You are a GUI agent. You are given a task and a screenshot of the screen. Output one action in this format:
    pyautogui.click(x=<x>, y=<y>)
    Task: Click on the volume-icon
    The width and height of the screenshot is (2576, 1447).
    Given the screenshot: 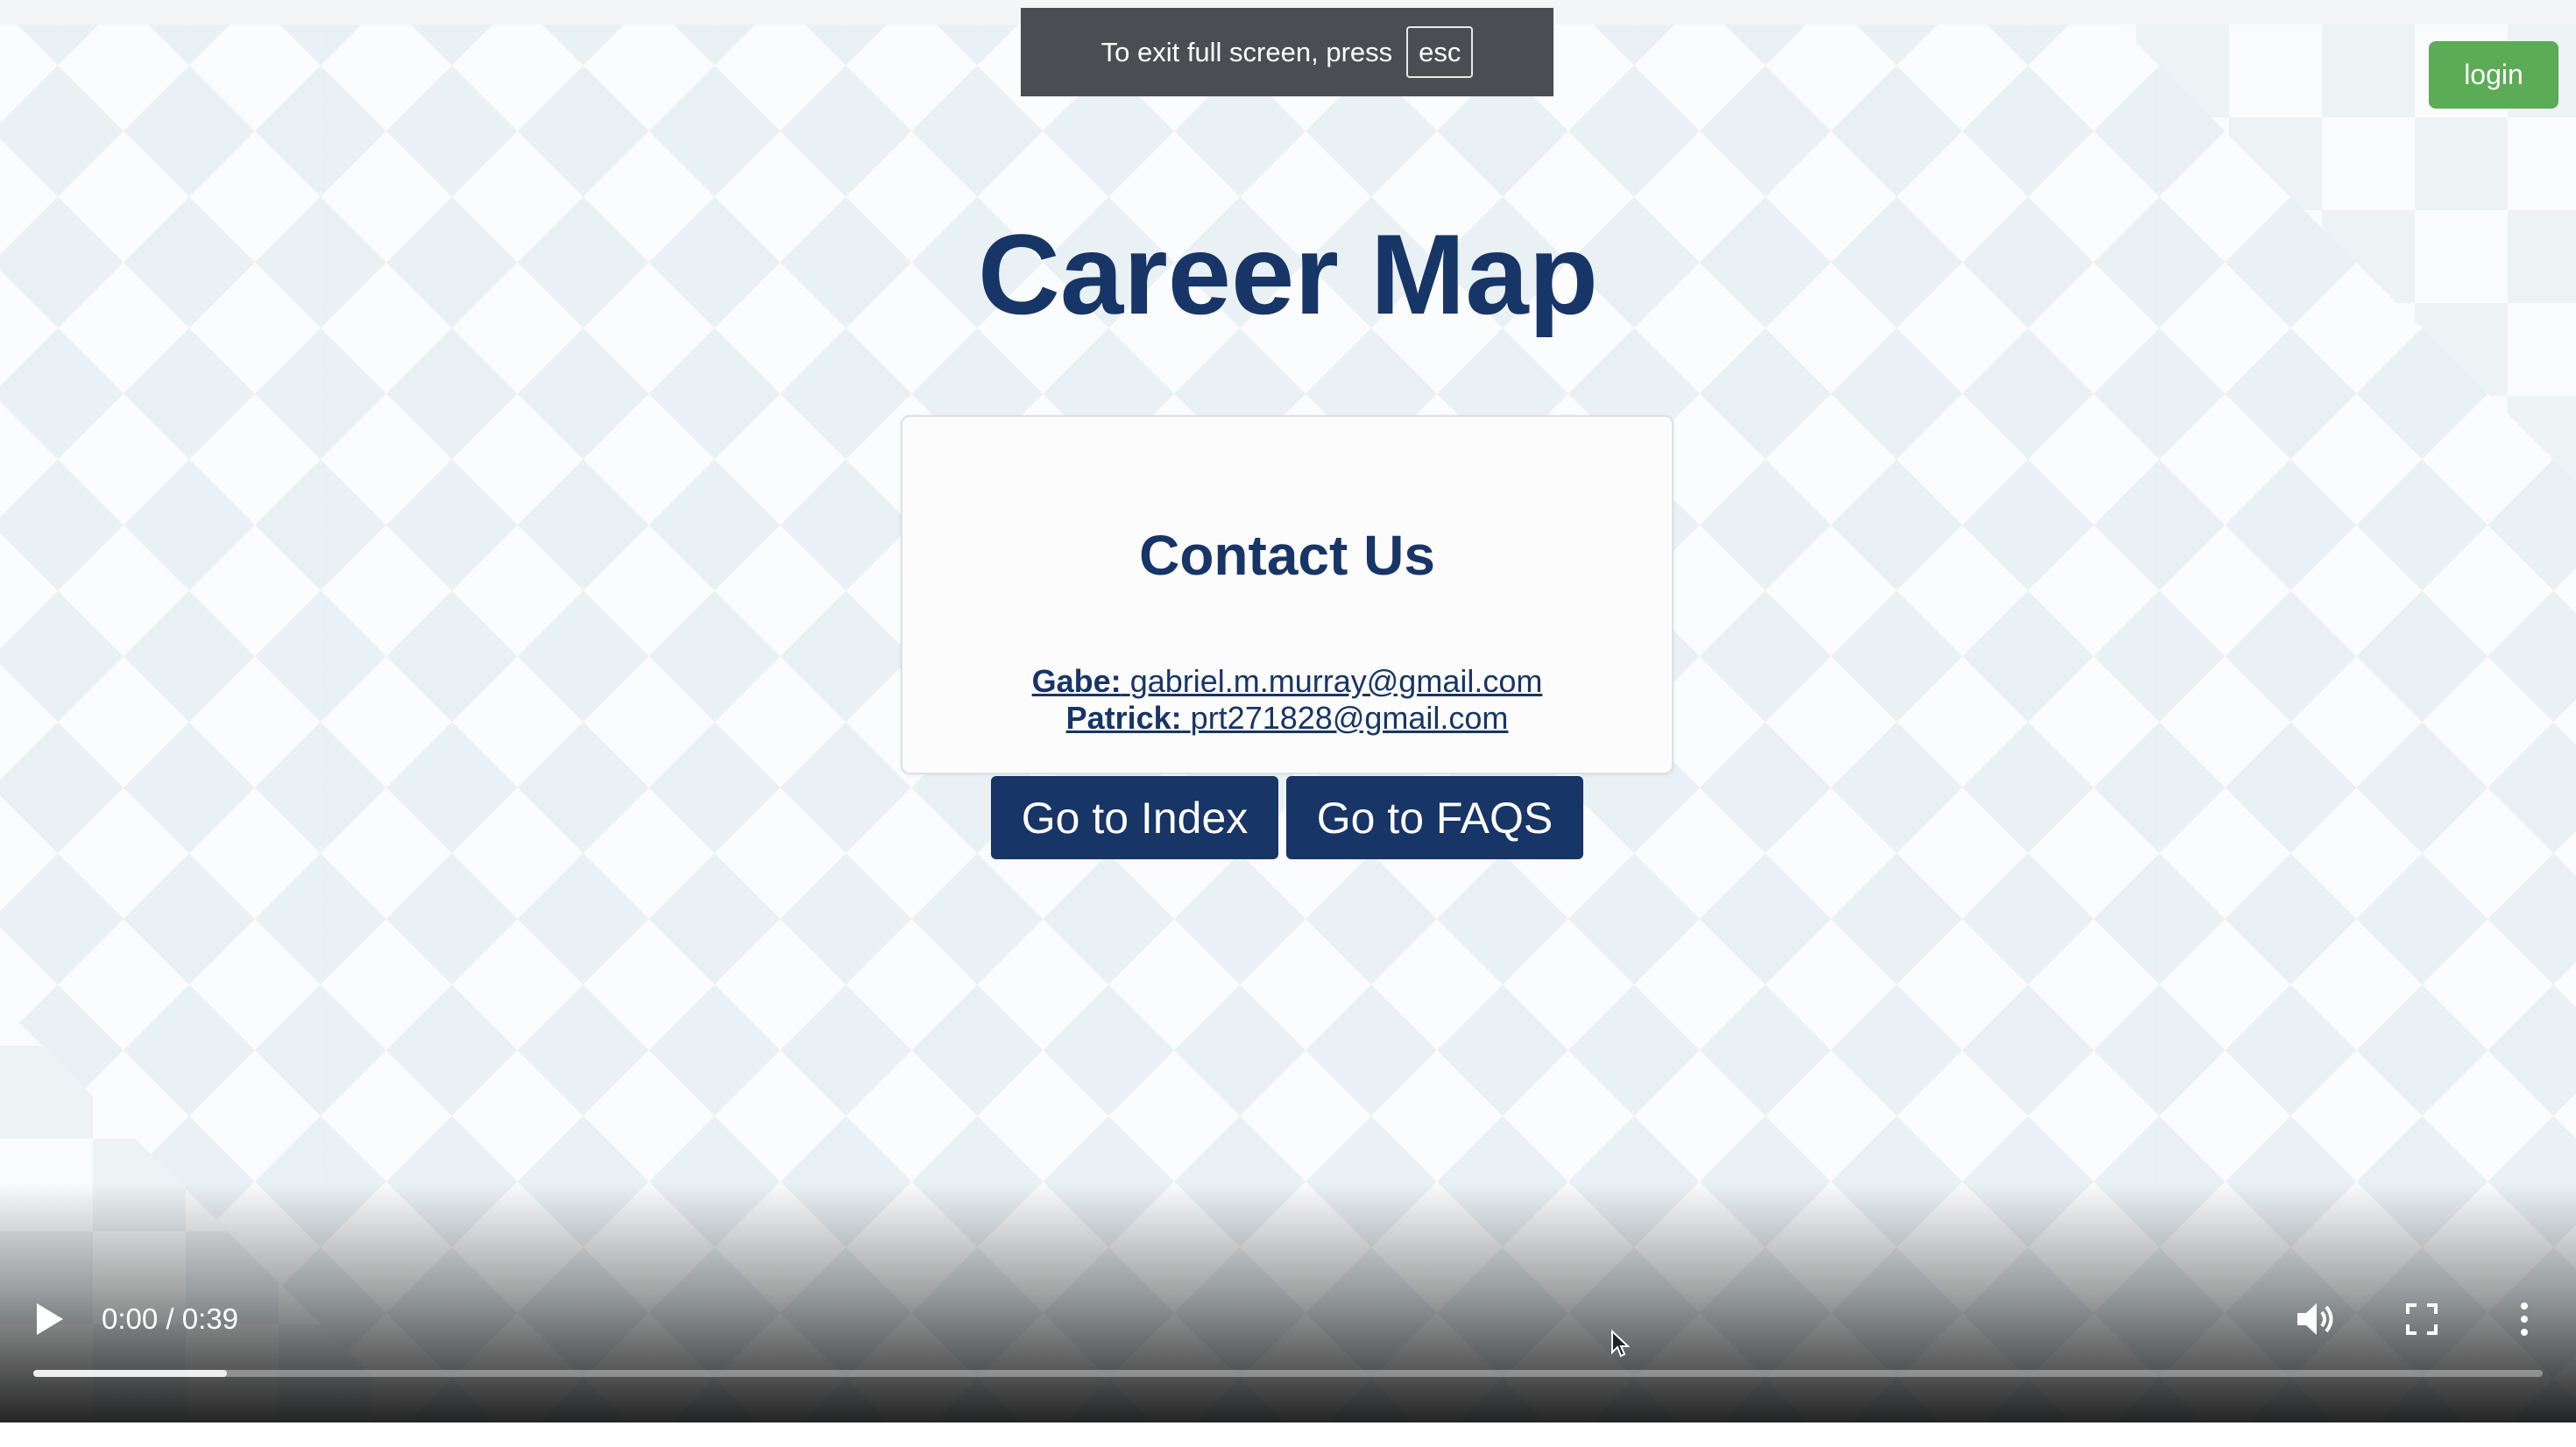 What is the action you would take?
    pyautogui.click(x=2315, y=1319)
    